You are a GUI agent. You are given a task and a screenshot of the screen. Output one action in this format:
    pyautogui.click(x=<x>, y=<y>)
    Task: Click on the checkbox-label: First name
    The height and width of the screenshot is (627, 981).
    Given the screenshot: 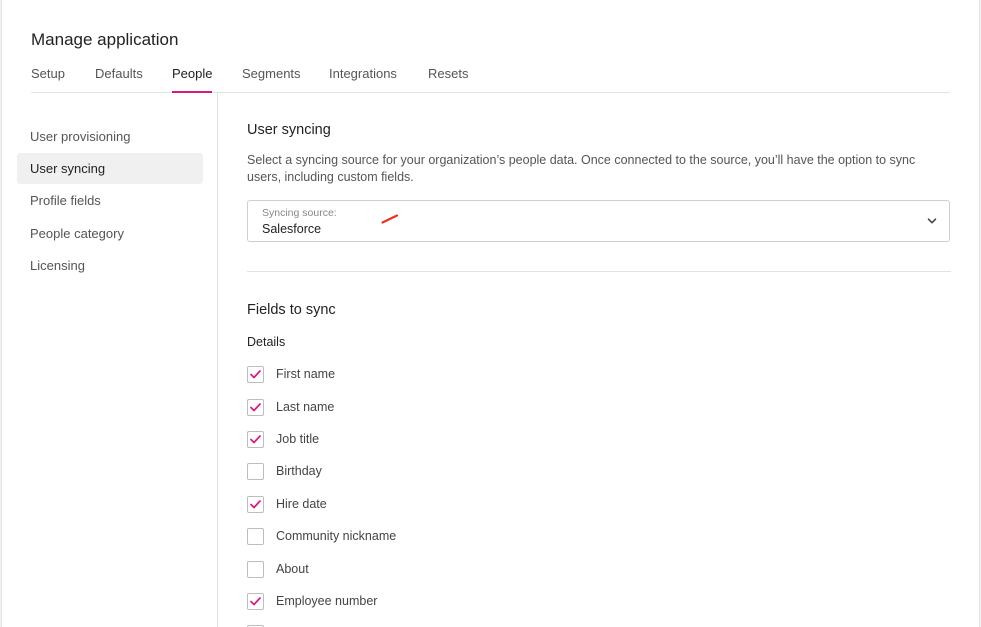 What is the action you would take?
    pyautogui.click(x=306, y=374)
    